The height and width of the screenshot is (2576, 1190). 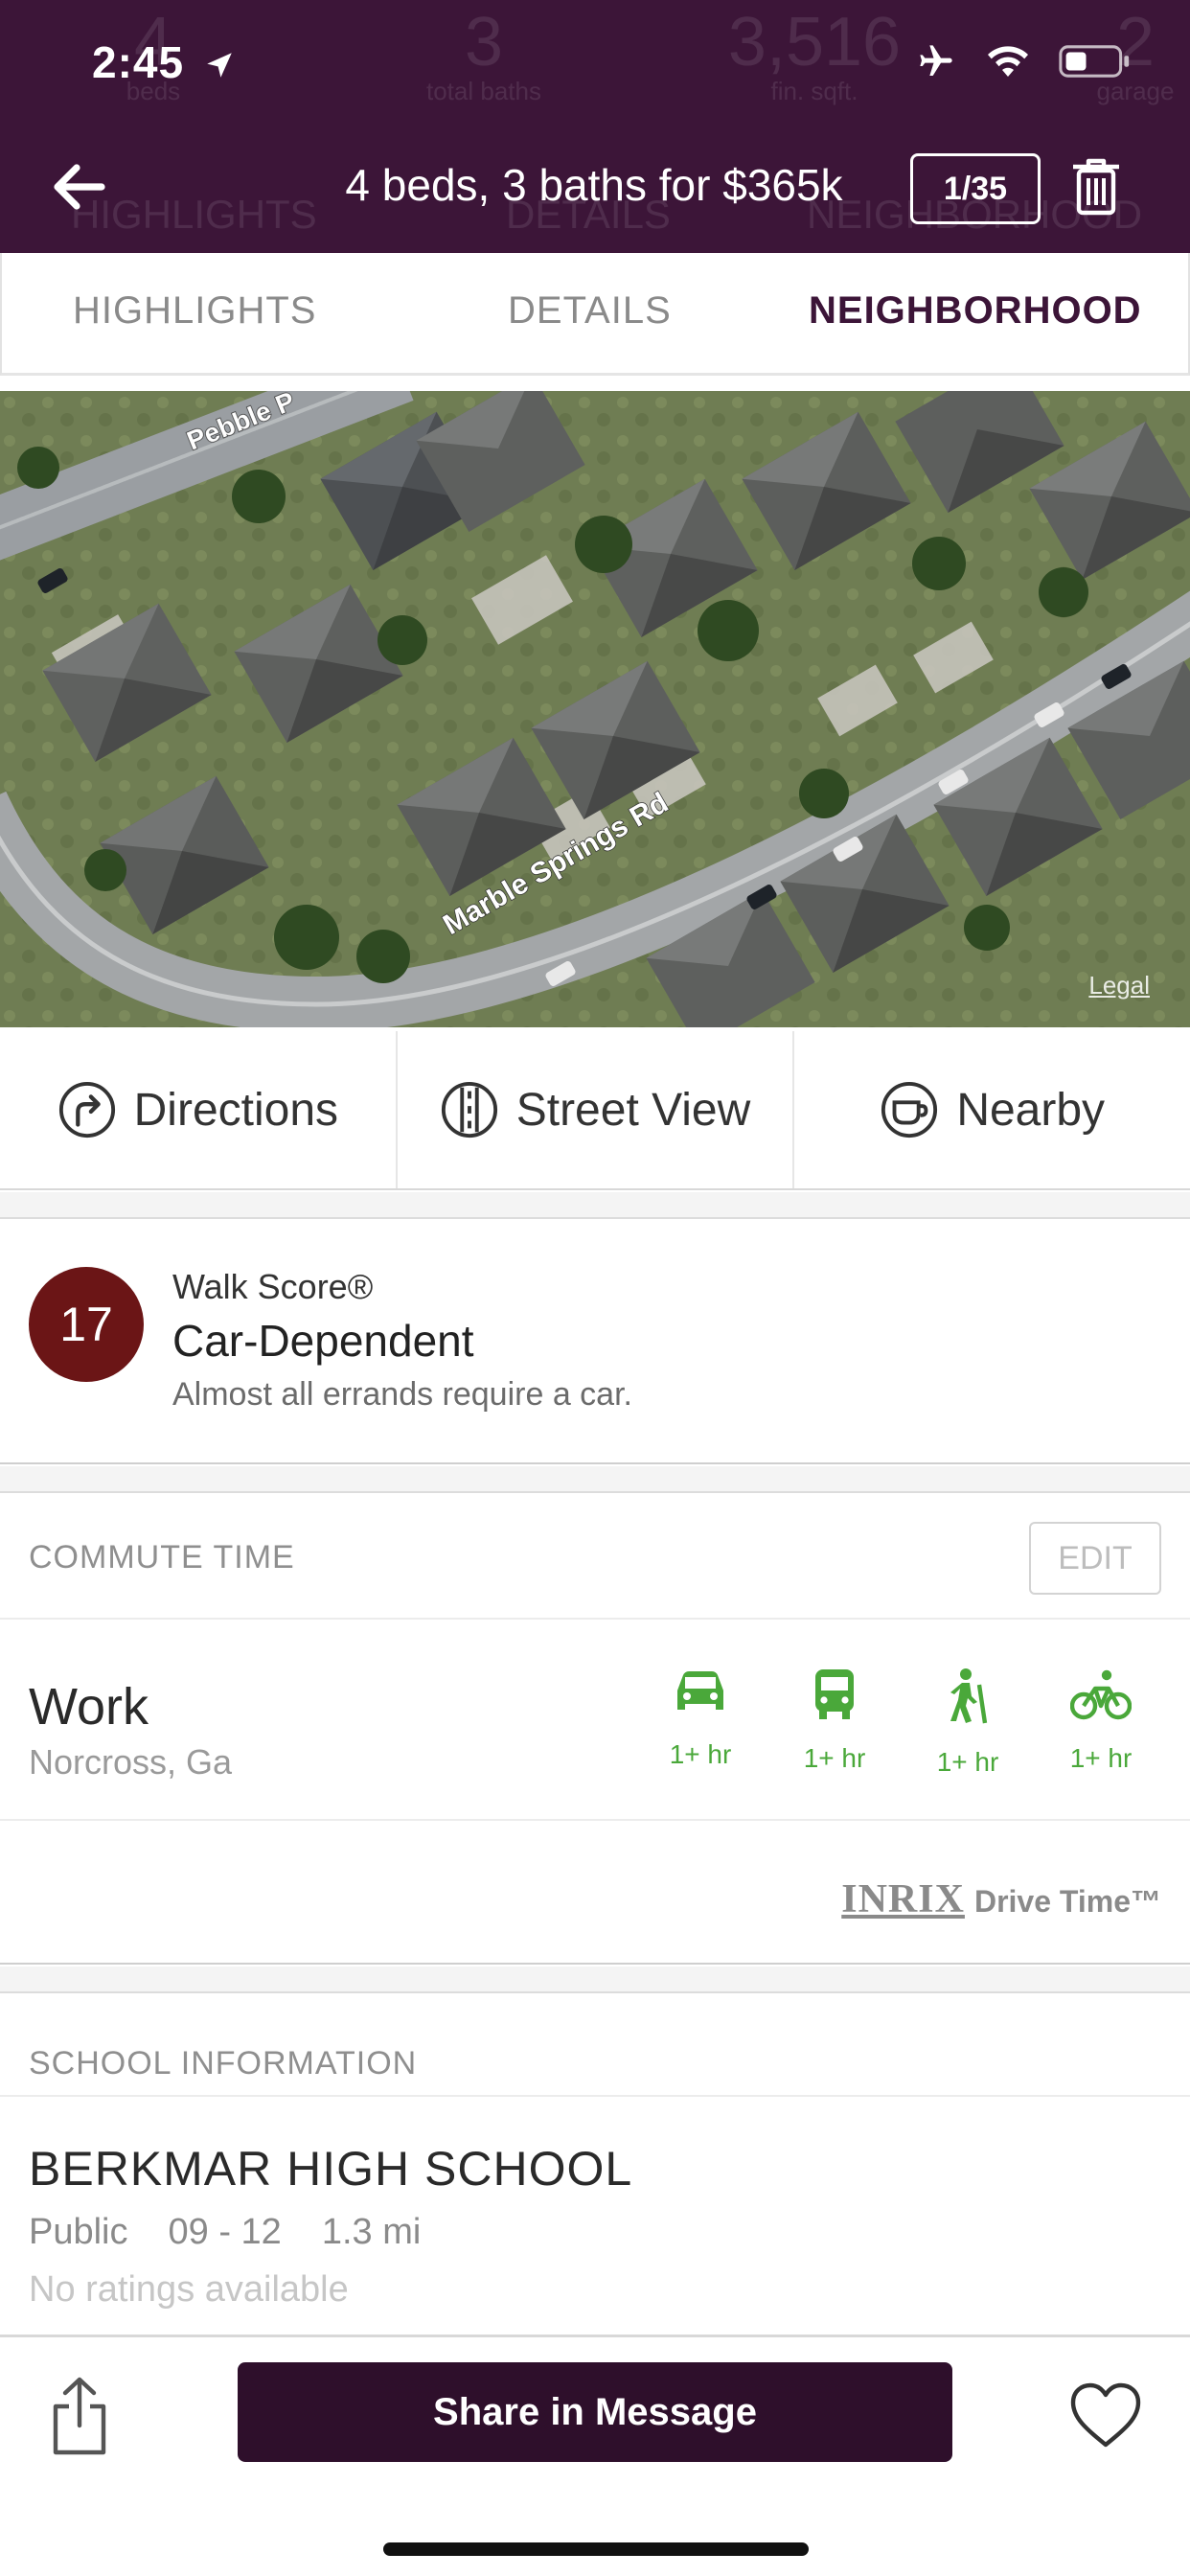 What do you see at coordinates (189, 2289) in the screenshot?
I see `school-rating: No ratings available` at bounding box center [189, 2289].